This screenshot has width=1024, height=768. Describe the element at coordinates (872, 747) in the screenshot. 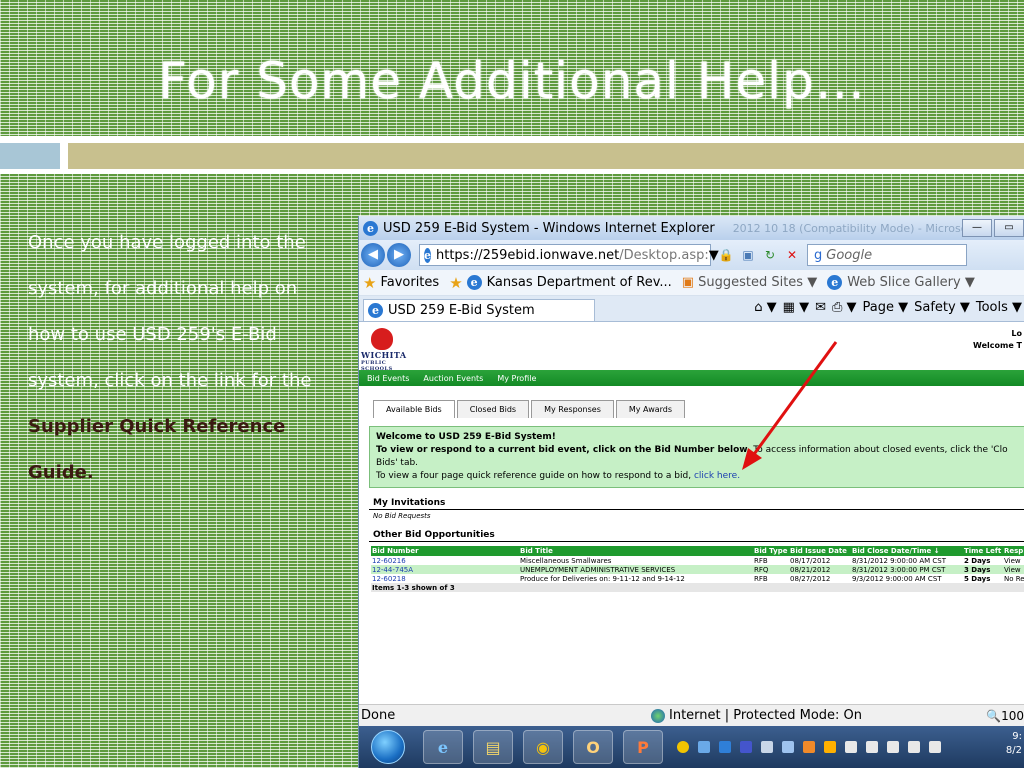

I see `flag-icon` at that location.